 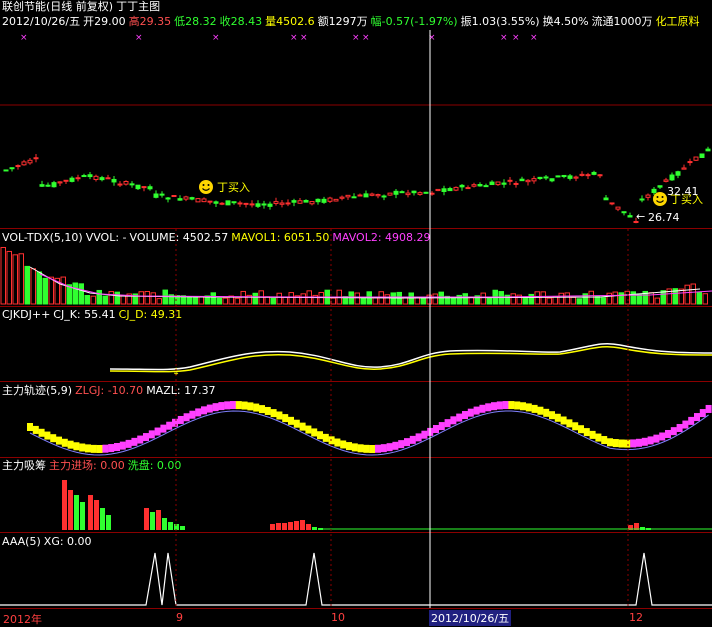 What do you see at coordinates (414, 21) in the screenshot?
I see `quote-change: 幅-0.57(-1.97%)` at bounding box center [414, 21].